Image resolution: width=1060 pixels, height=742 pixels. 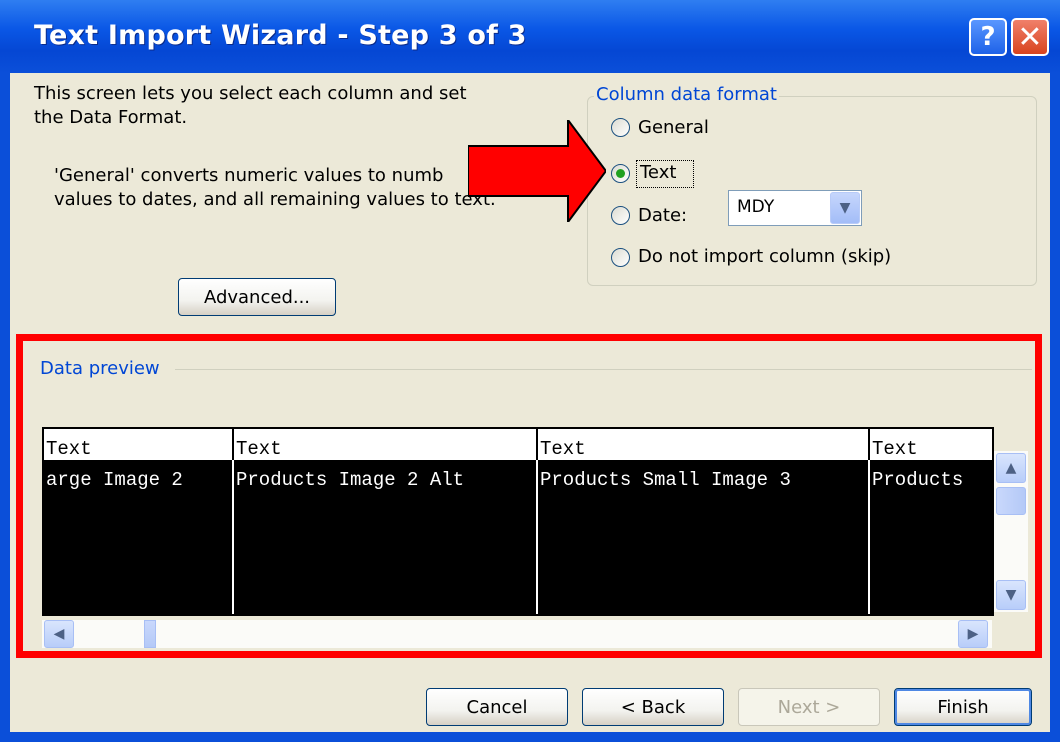 I want to click on back-button-label: < Back, so click(x=653, y=707).